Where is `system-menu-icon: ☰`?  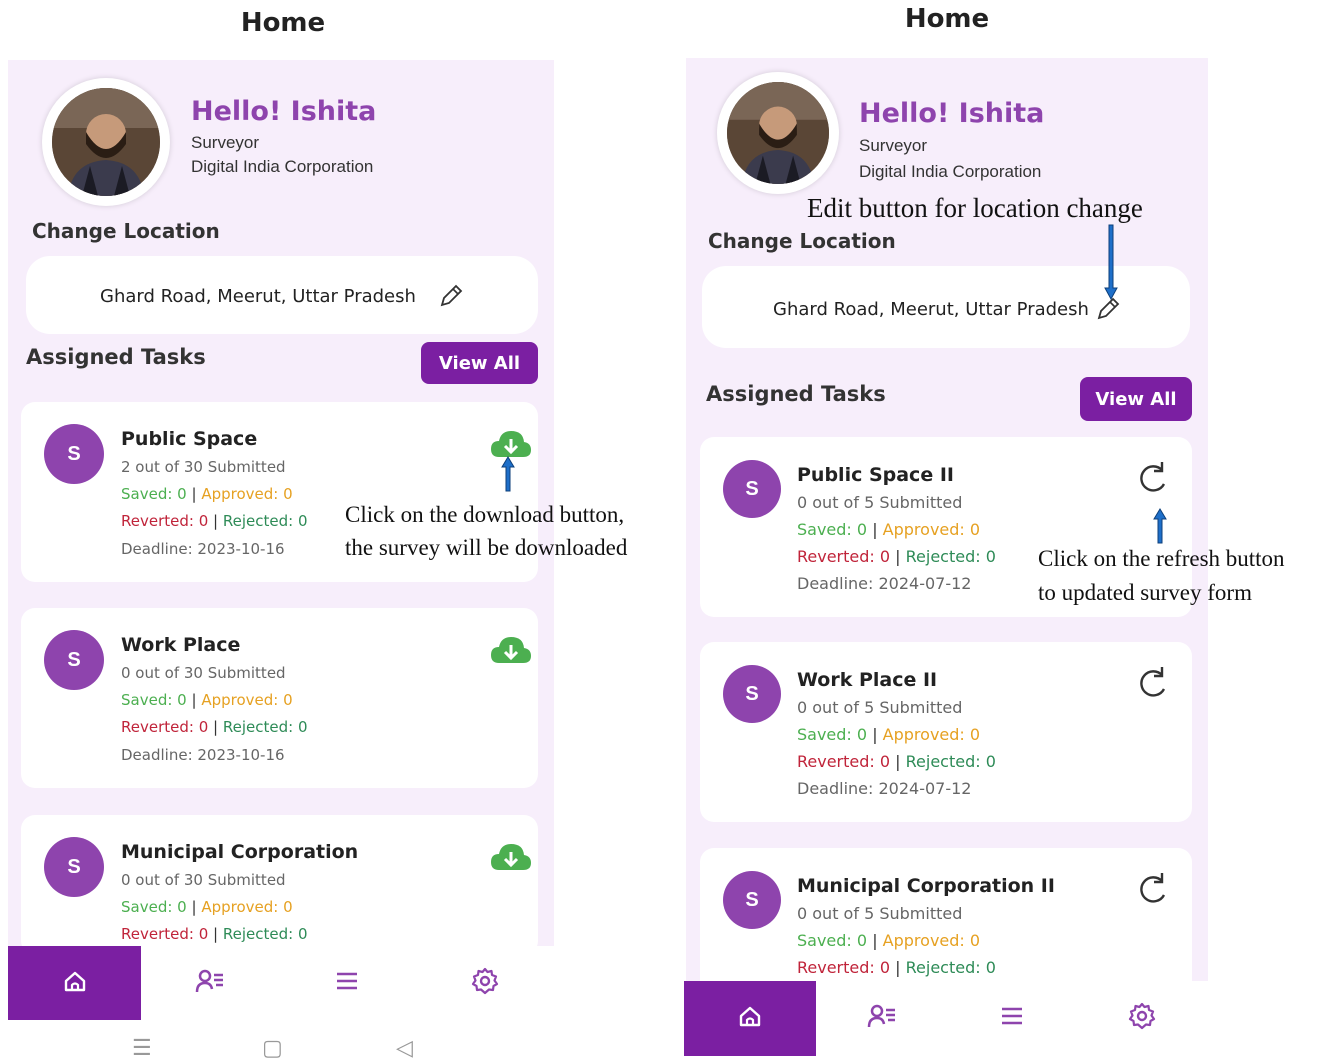 system-menu-icon: ☰ is located at coordinates (142, 1048).